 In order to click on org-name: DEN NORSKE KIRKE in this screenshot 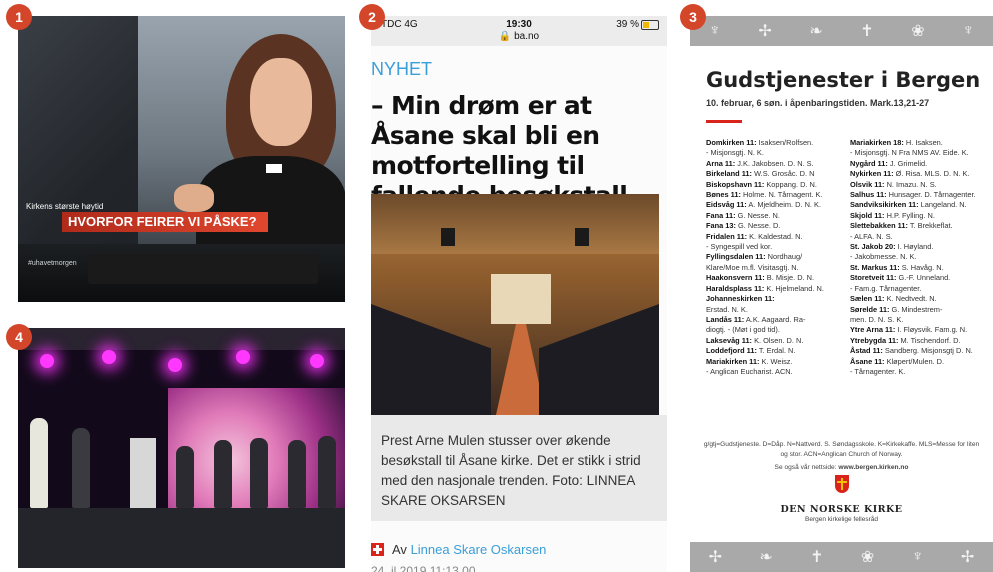, I will do `click(841, 509)`.